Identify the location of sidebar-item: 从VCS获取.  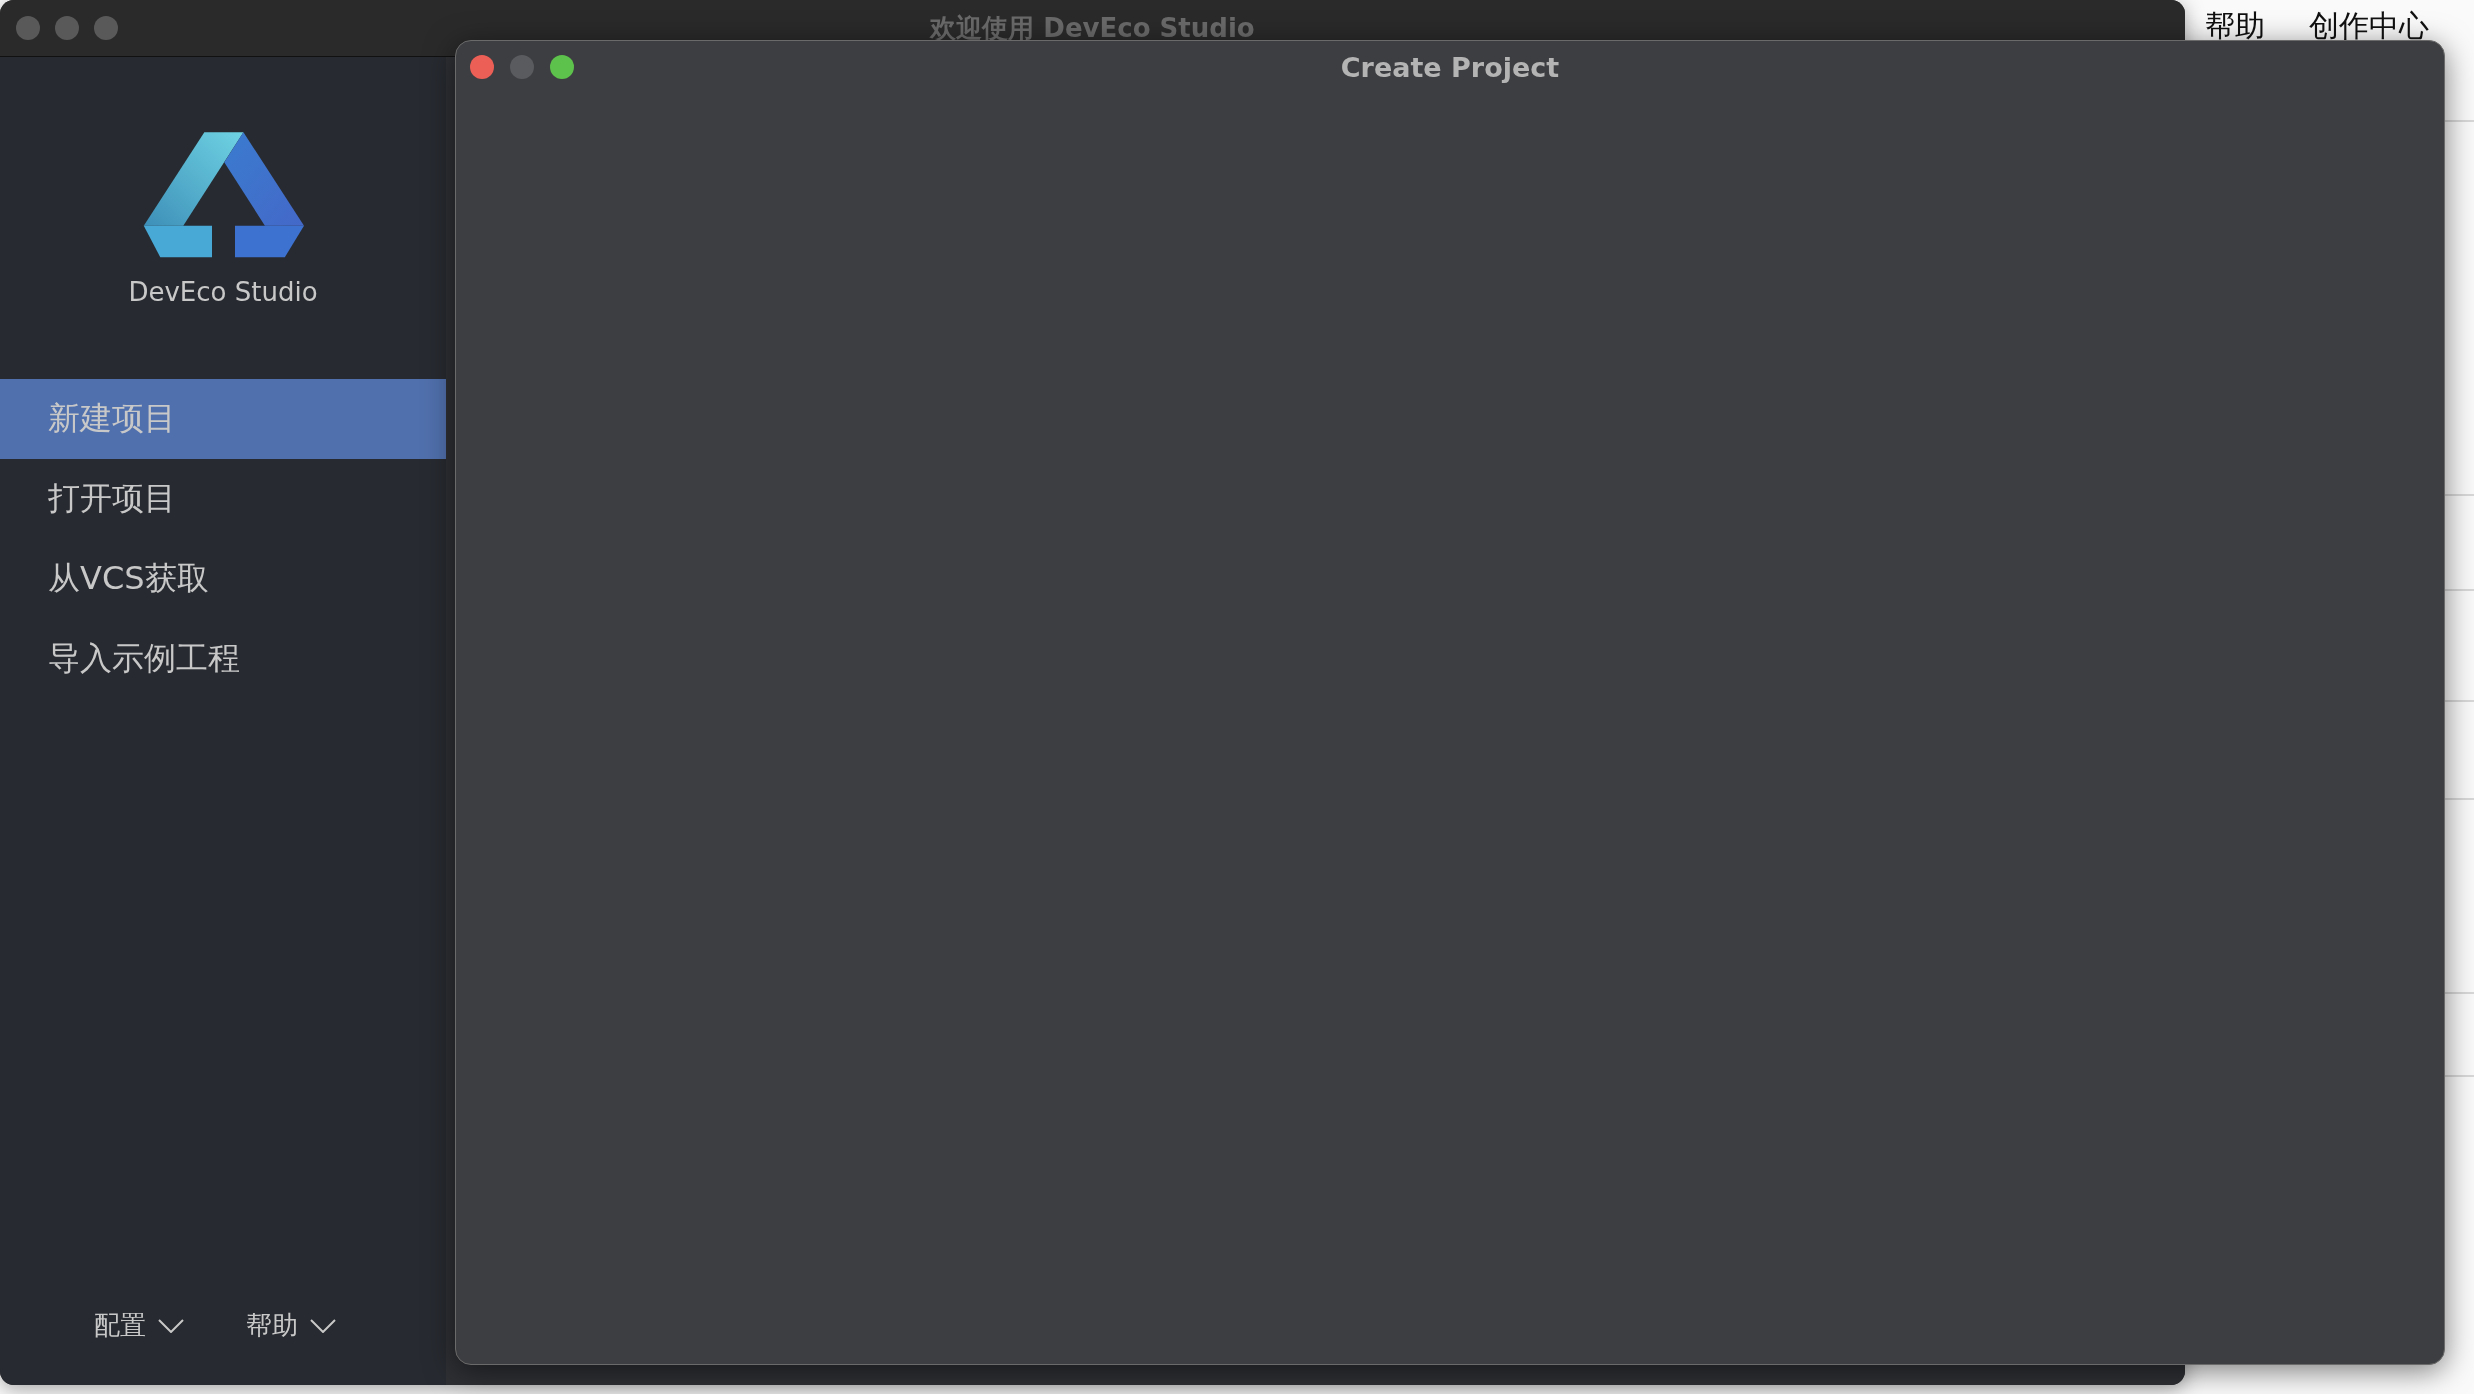
(223, 579).